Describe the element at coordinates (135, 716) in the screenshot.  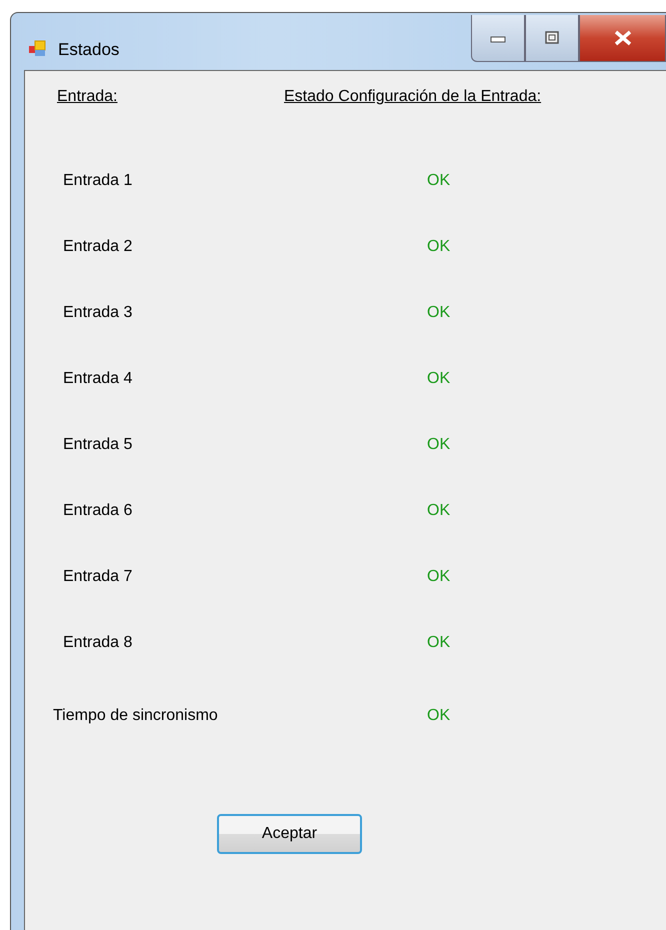
I see `input-label: Tiempo de sincronismo` at that location.